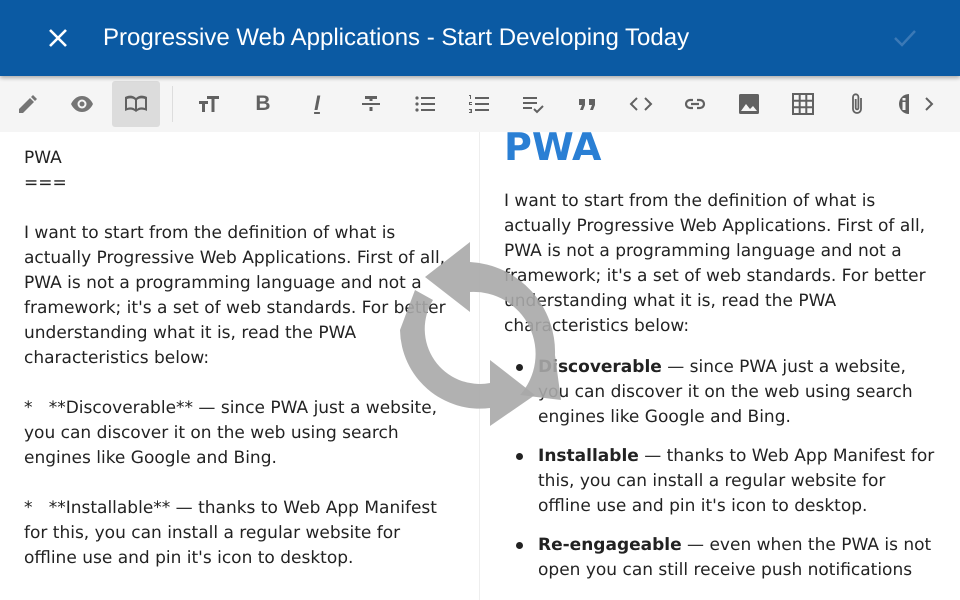 The image size is (960, 600). I want to click on markdown-text: * **Installable** — thanks to Web App Manifest for this, you can install a regular website for offline use and pin it's icon to desktop., so click(231, 533).